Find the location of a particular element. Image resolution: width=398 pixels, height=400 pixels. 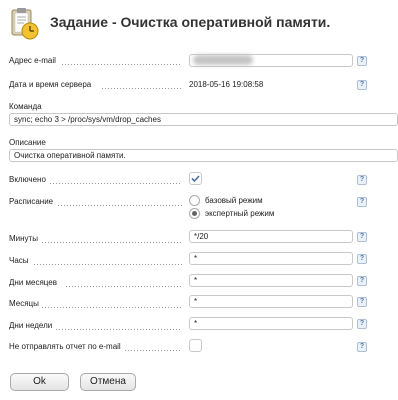

description-field: Очистка оперативной памяти. is located at coordinates (203, 155).